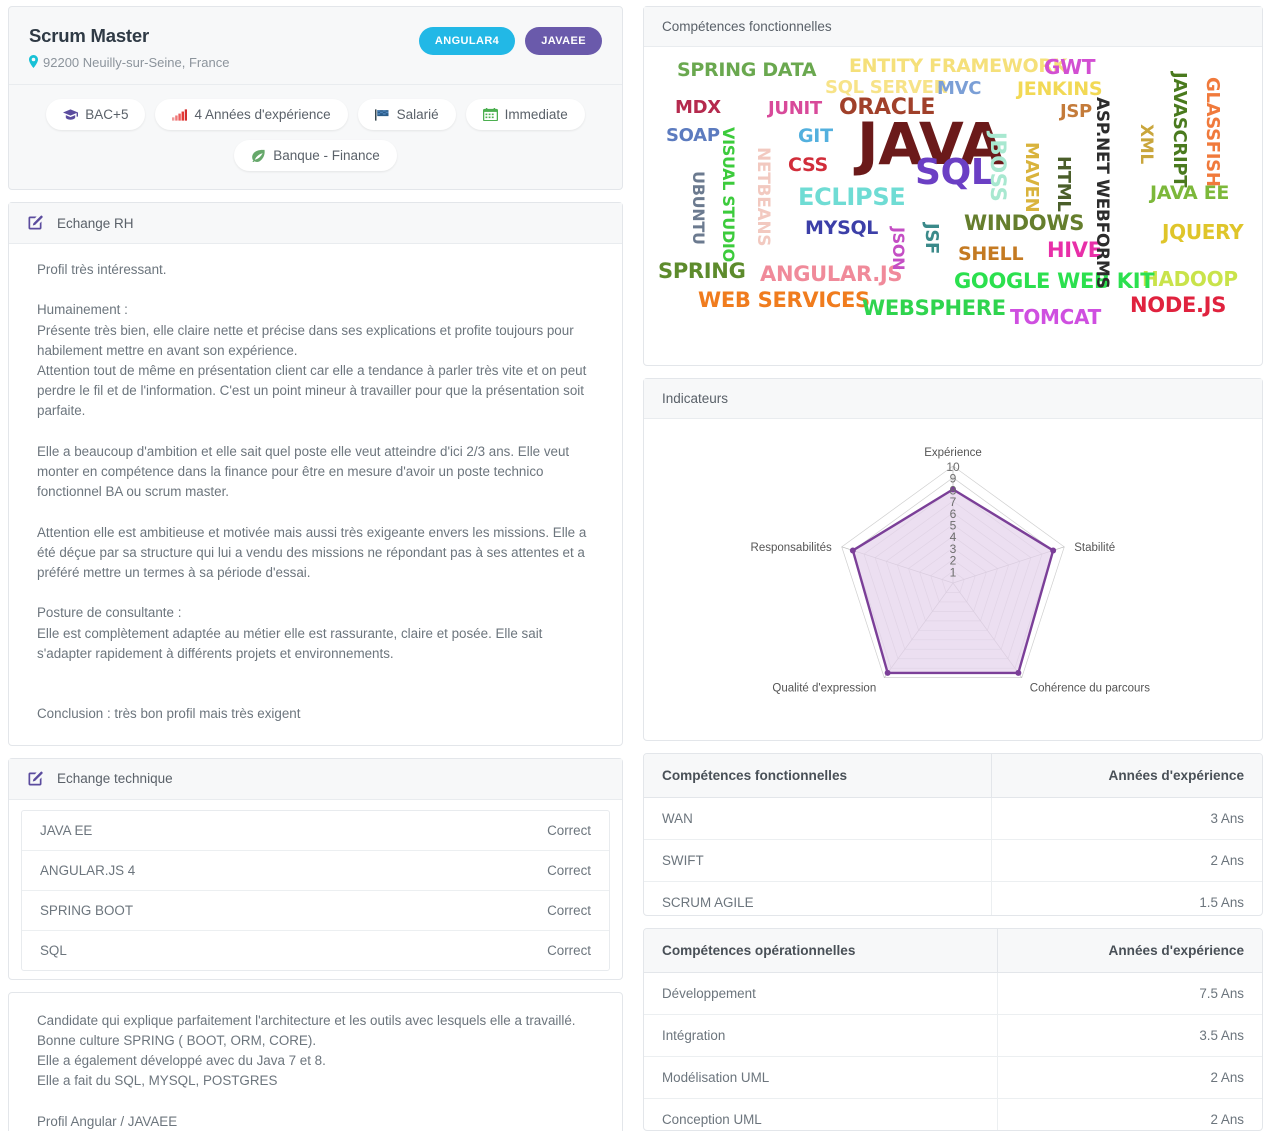  What do you see at coordinates (698, 108) in the screenshot?
I see `cloud-word: MDX` at bounding box center [698, 108].